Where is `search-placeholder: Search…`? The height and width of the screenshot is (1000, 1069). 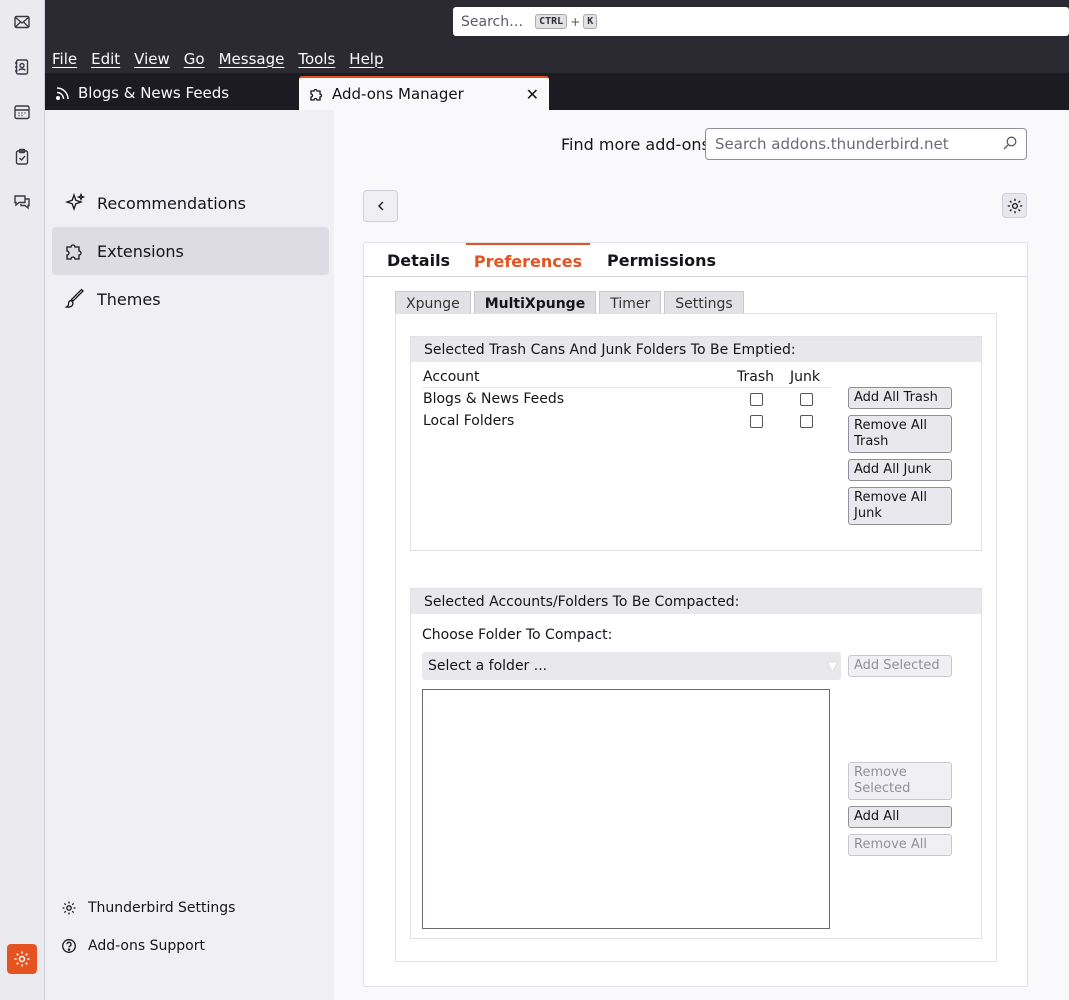 search-placeholder: Search… is located at coordinates (492, 21).